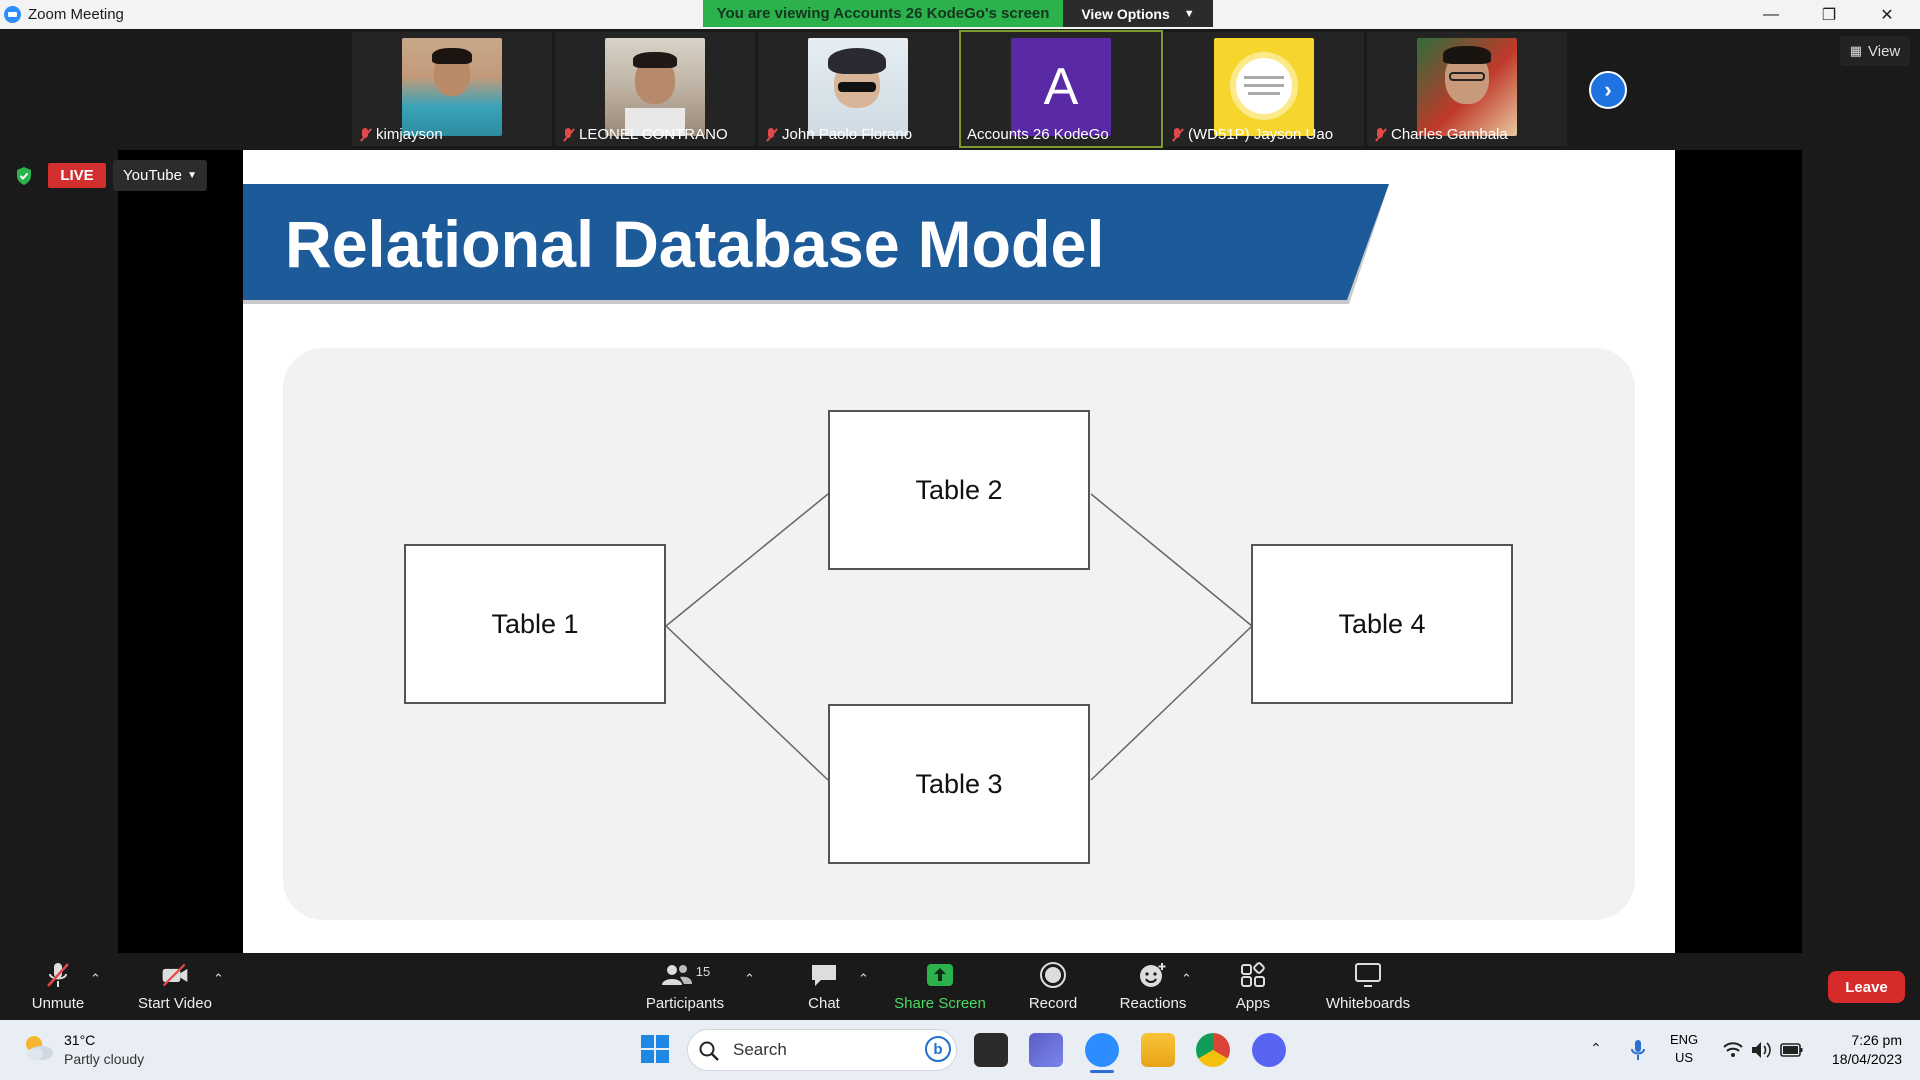 This screenshot has height=1080, width=1920. I want to click on participant-strip, so click(960, 89).